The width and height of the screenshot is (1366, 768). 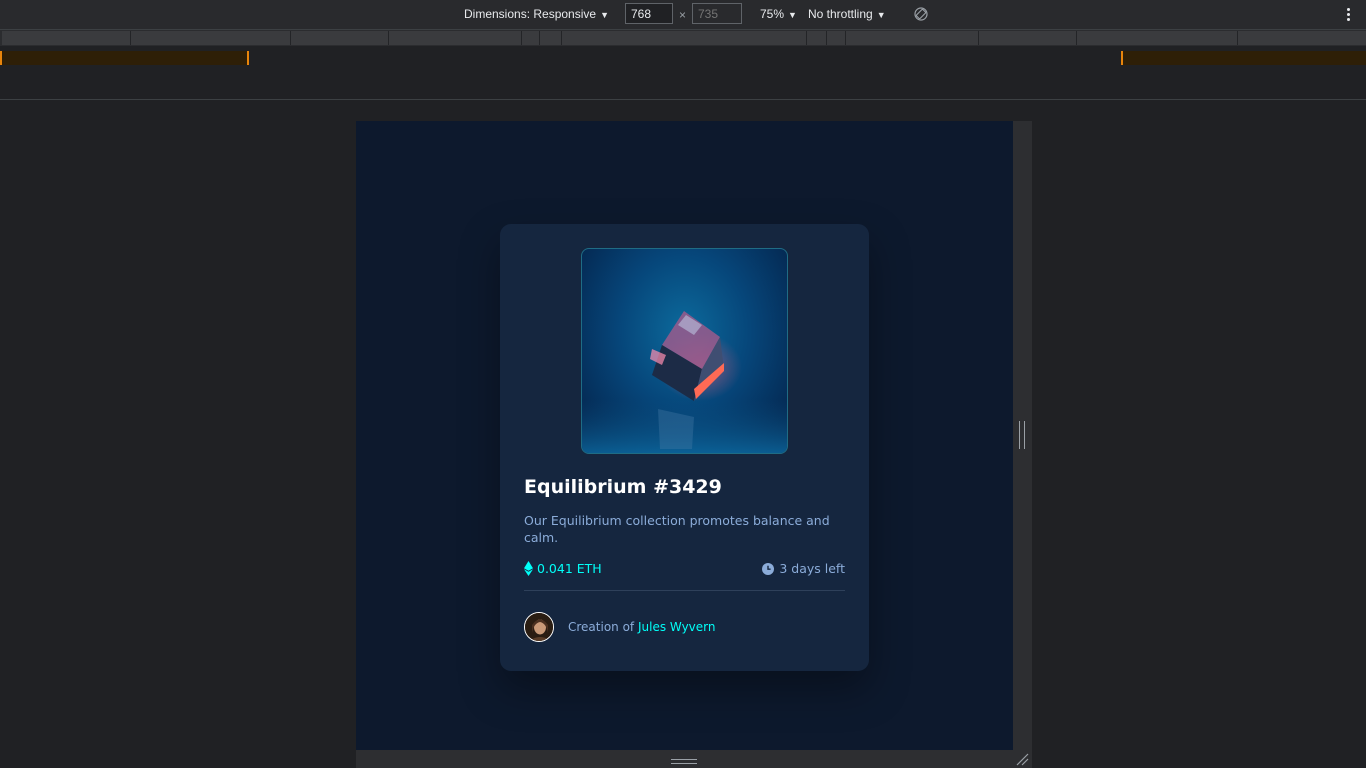 I want to click on throttling-dropdown: No throttling ▼, so click(x=847, y=14).